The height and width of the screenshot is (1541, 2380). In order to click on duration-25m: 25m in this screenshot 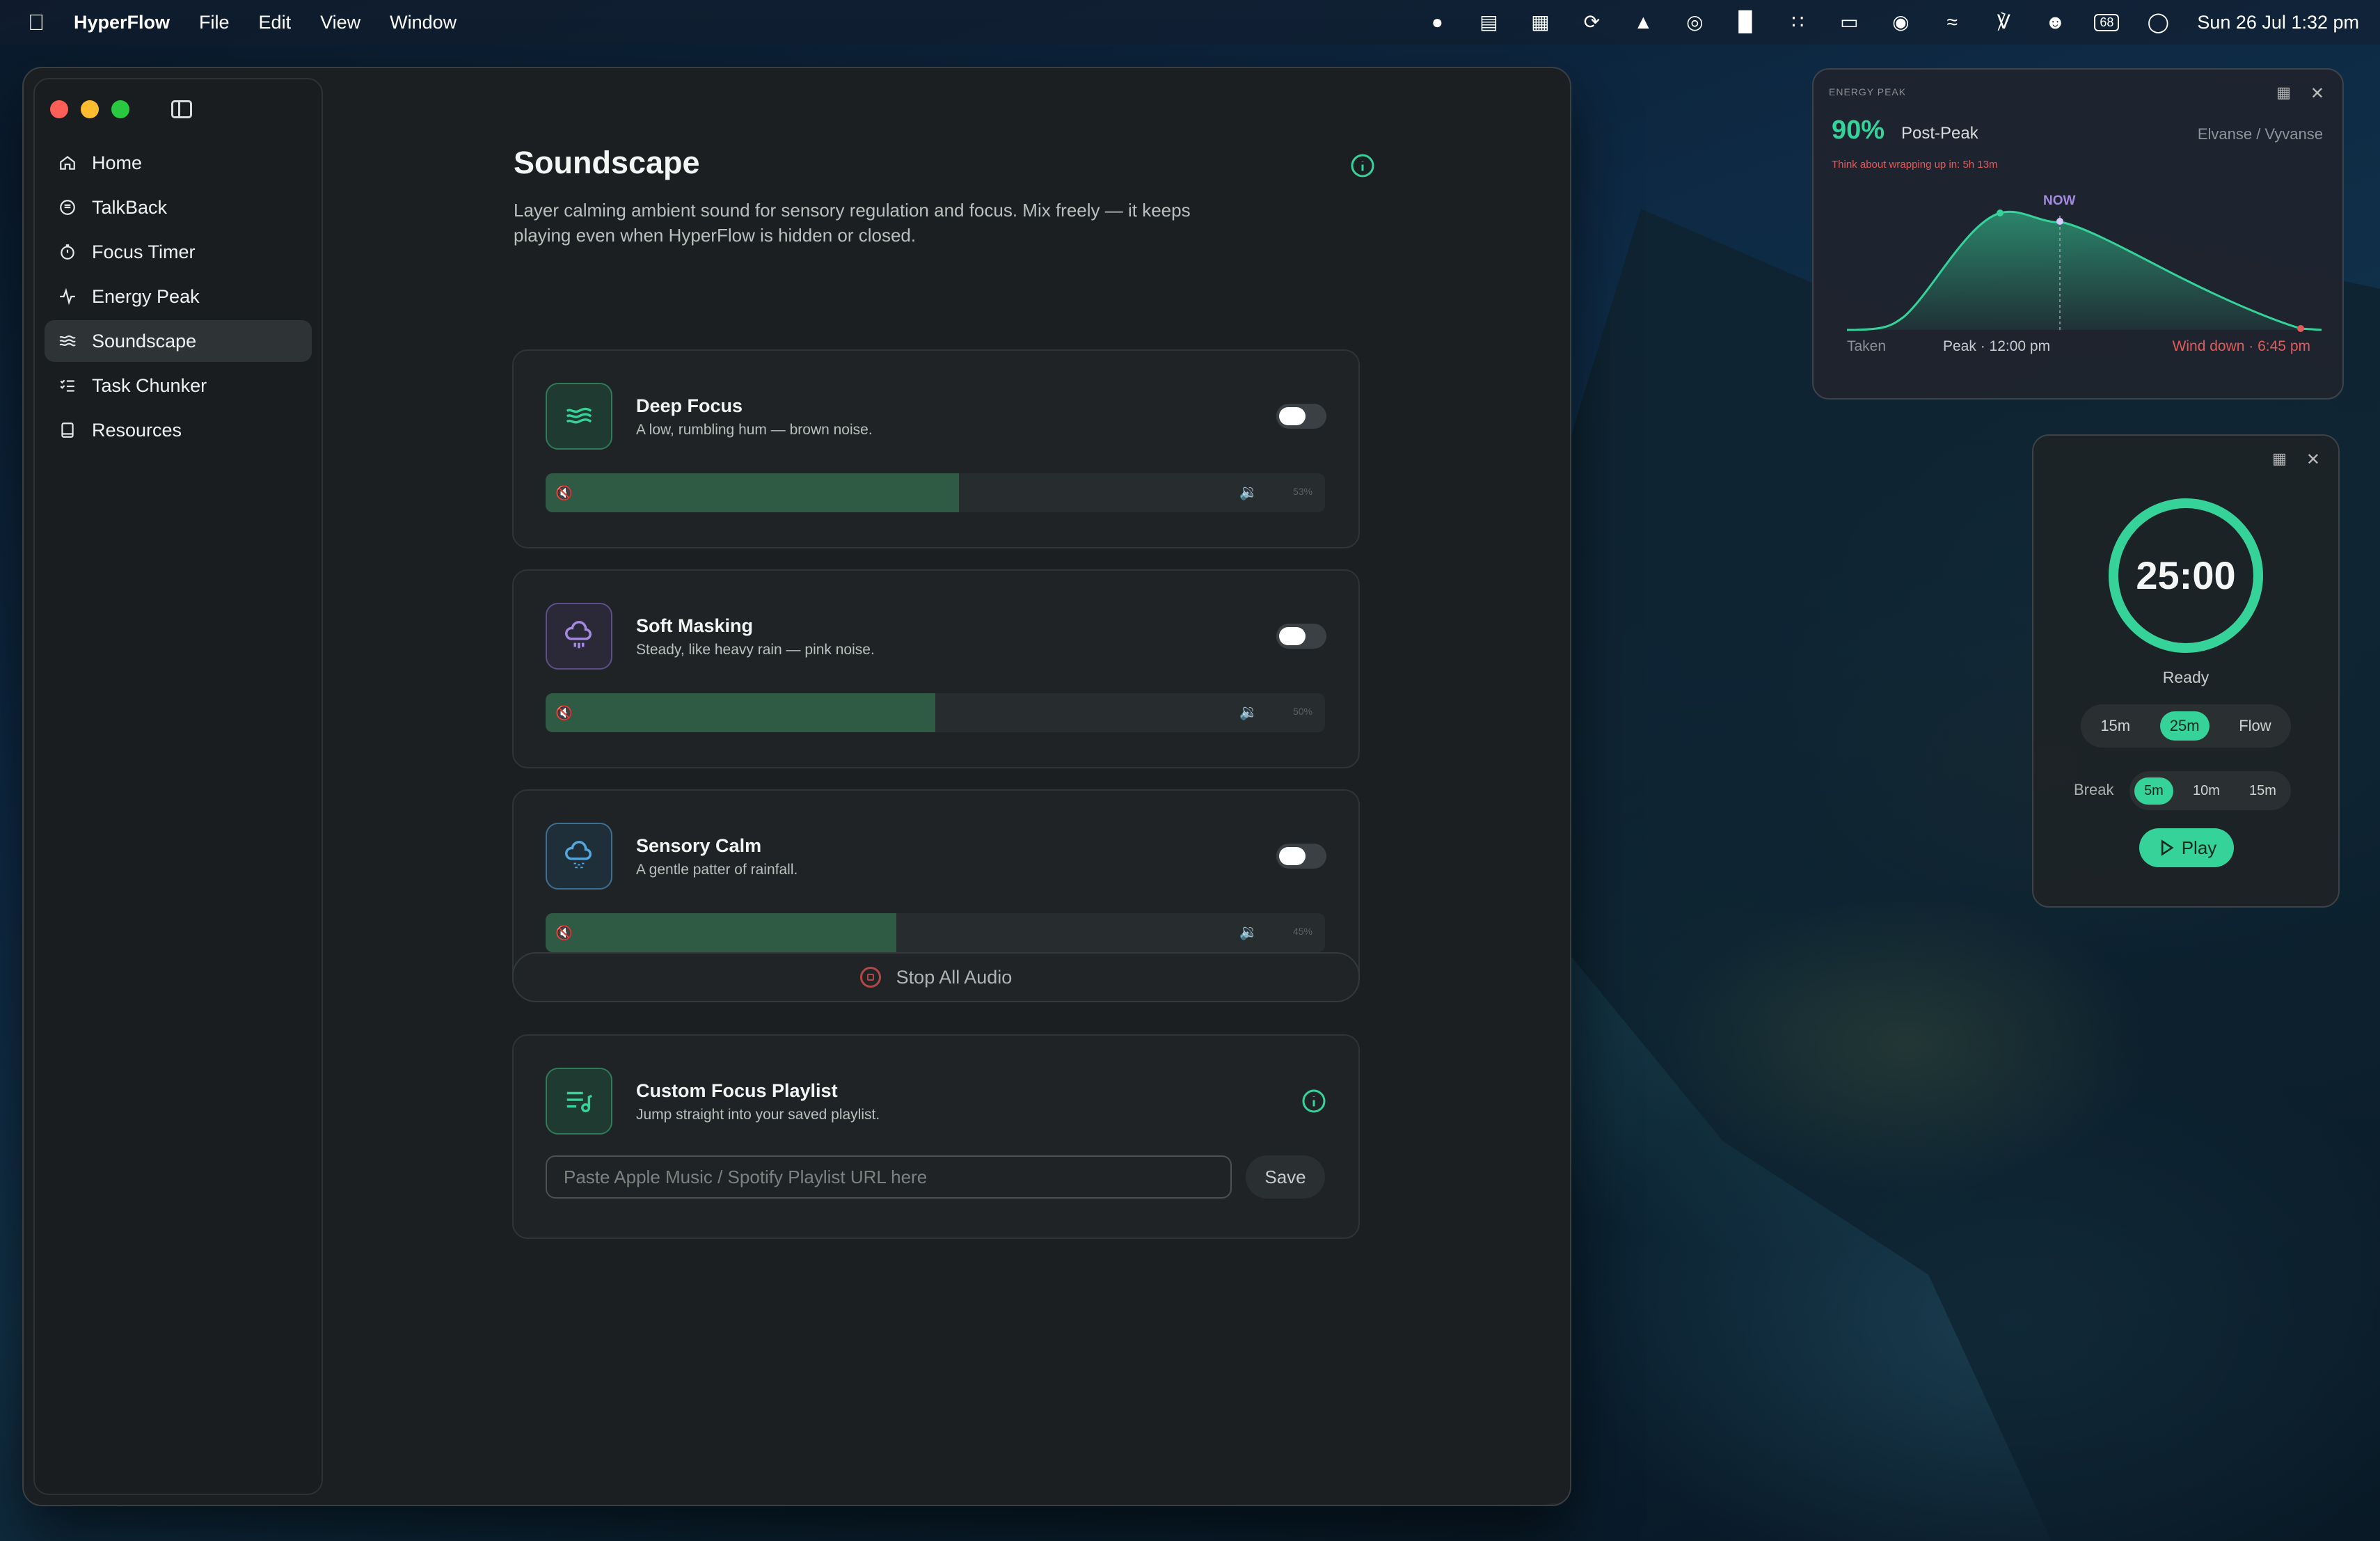, I will do `click(2184, 726)`.